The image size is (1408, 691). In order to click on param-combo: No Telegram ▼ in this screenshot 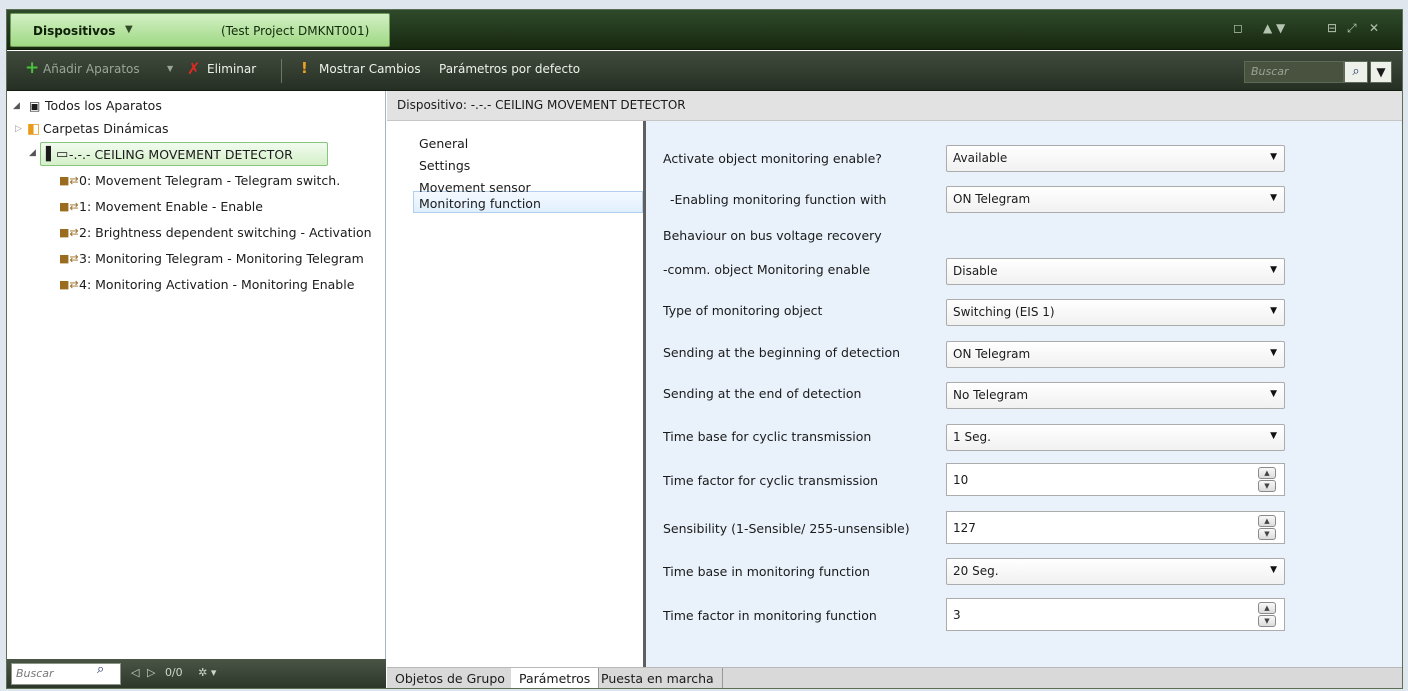, I will do `click(1115, 395)`.